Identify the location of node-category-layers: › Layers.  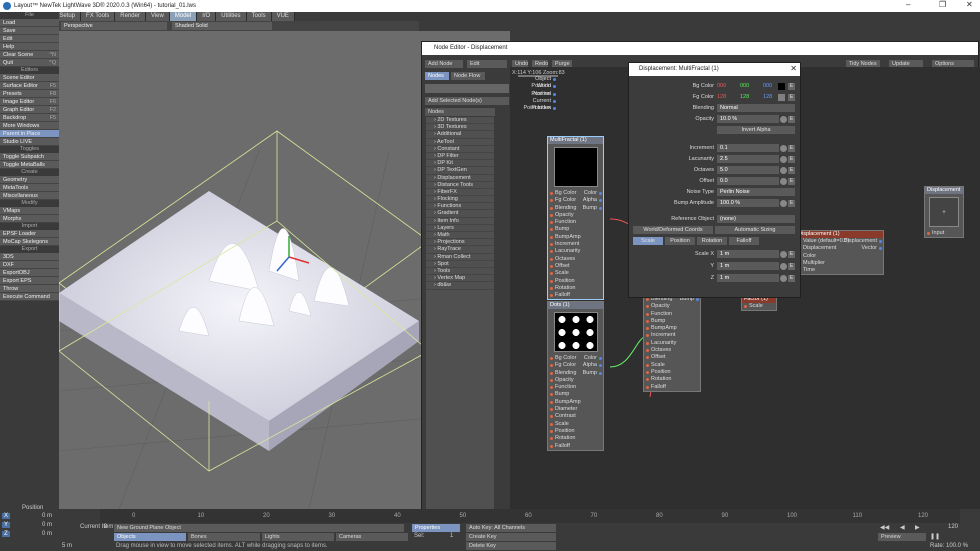
(460, 228).